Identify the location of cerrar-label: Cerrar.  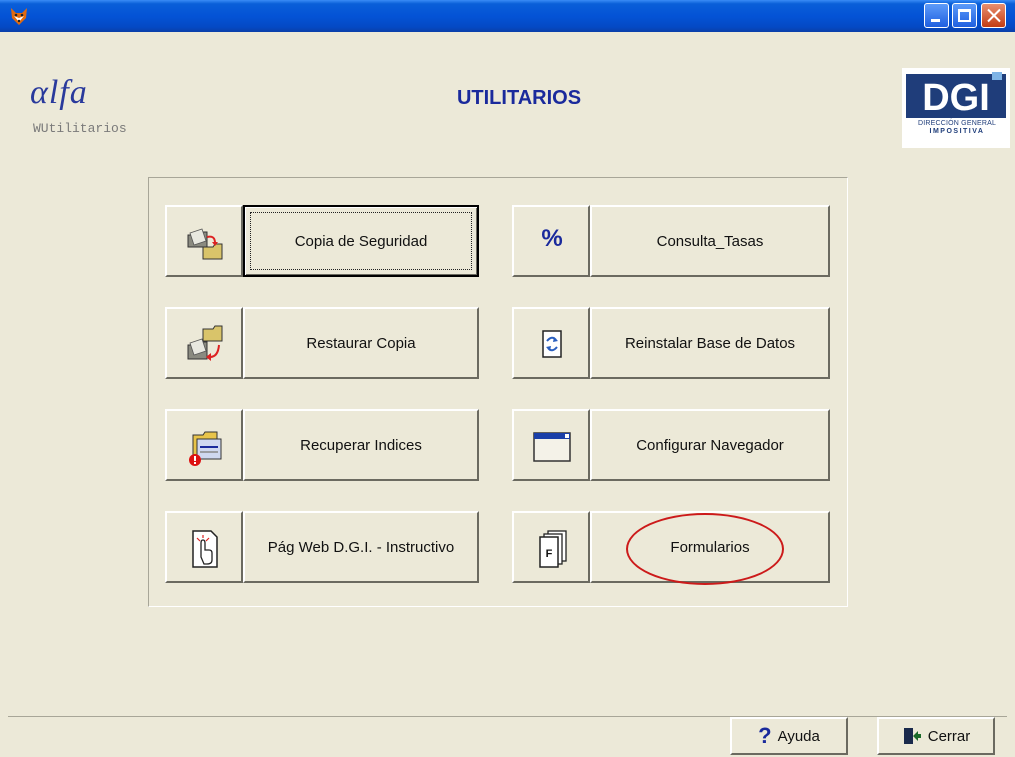
(949, 736).